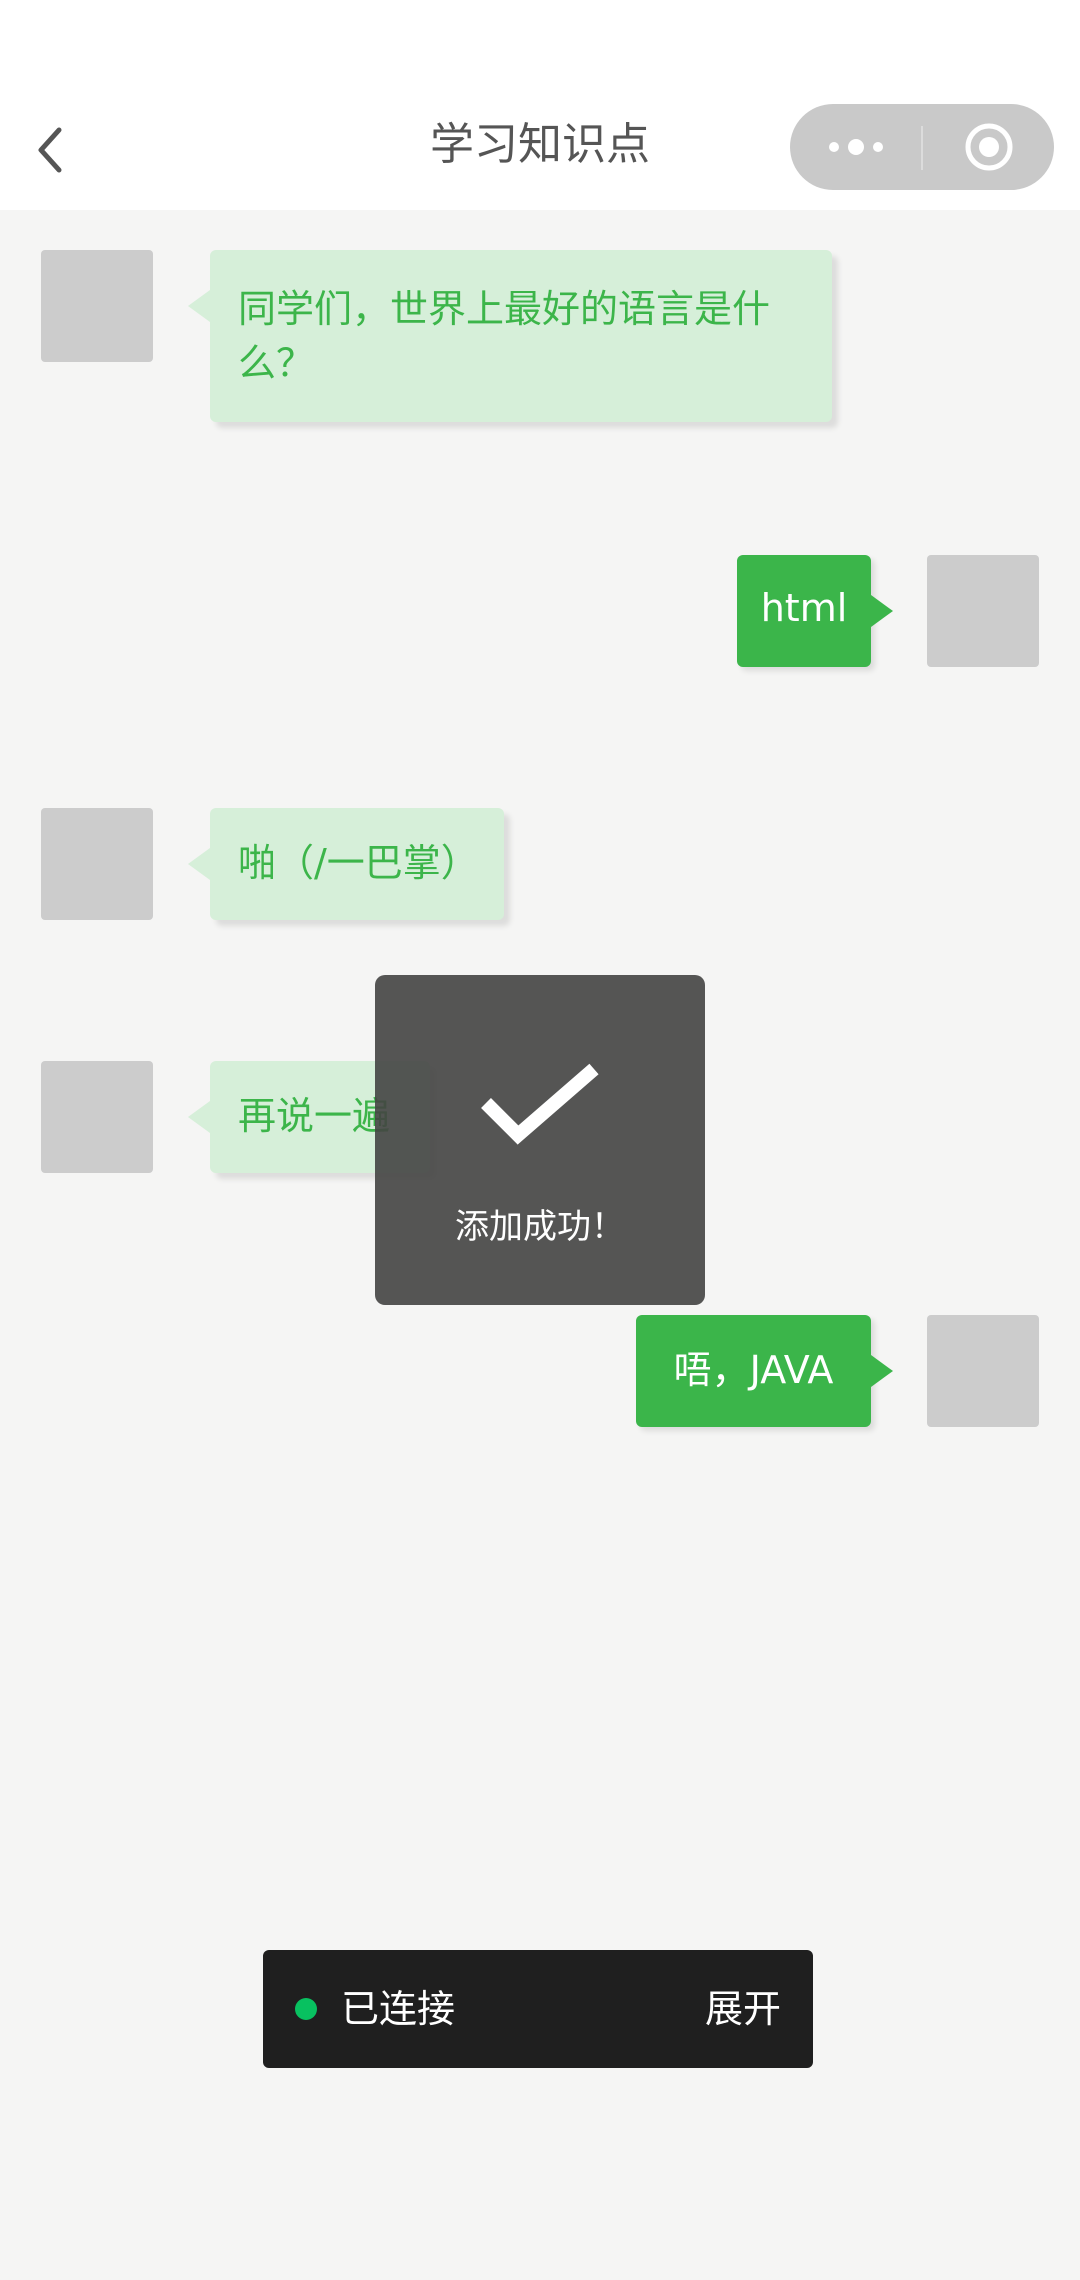 The image size is (1080, 2280). I want to click on success-toast: 添加成功！, so click(540, 1140).